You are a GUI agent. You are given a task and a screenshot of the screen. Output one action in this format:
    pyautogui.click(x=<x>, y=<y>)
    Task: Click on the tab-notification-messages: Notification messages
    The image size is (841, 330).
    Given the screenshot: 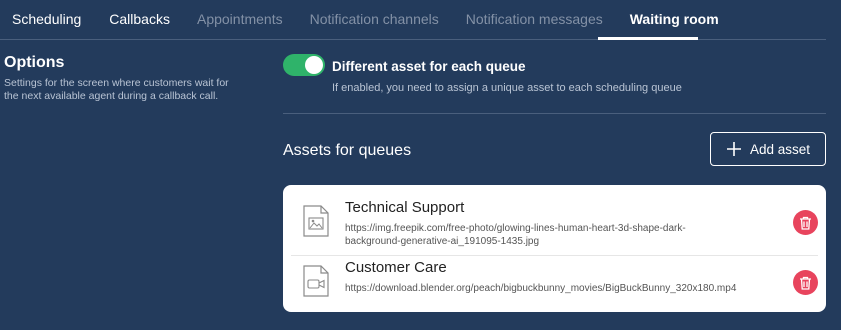 What is the action you would take?
    pyautogui.click(x=534, y=19)
    